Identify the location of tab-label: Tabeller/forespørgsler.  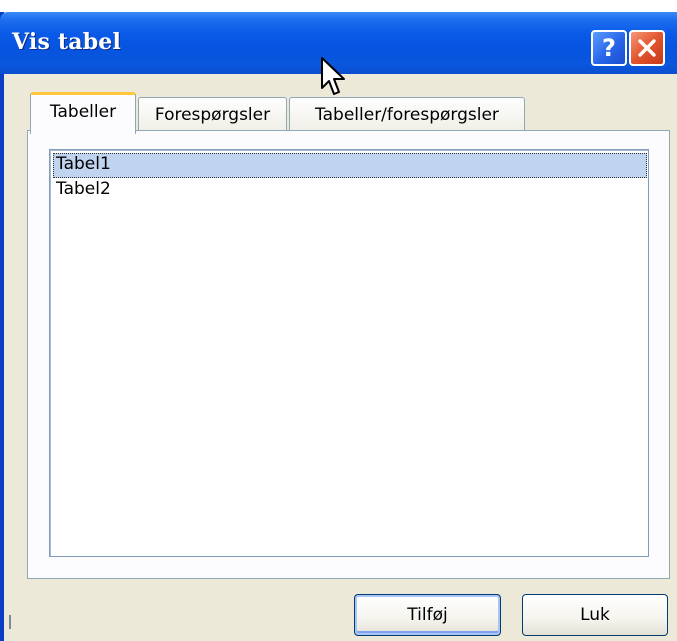
(407, 114).